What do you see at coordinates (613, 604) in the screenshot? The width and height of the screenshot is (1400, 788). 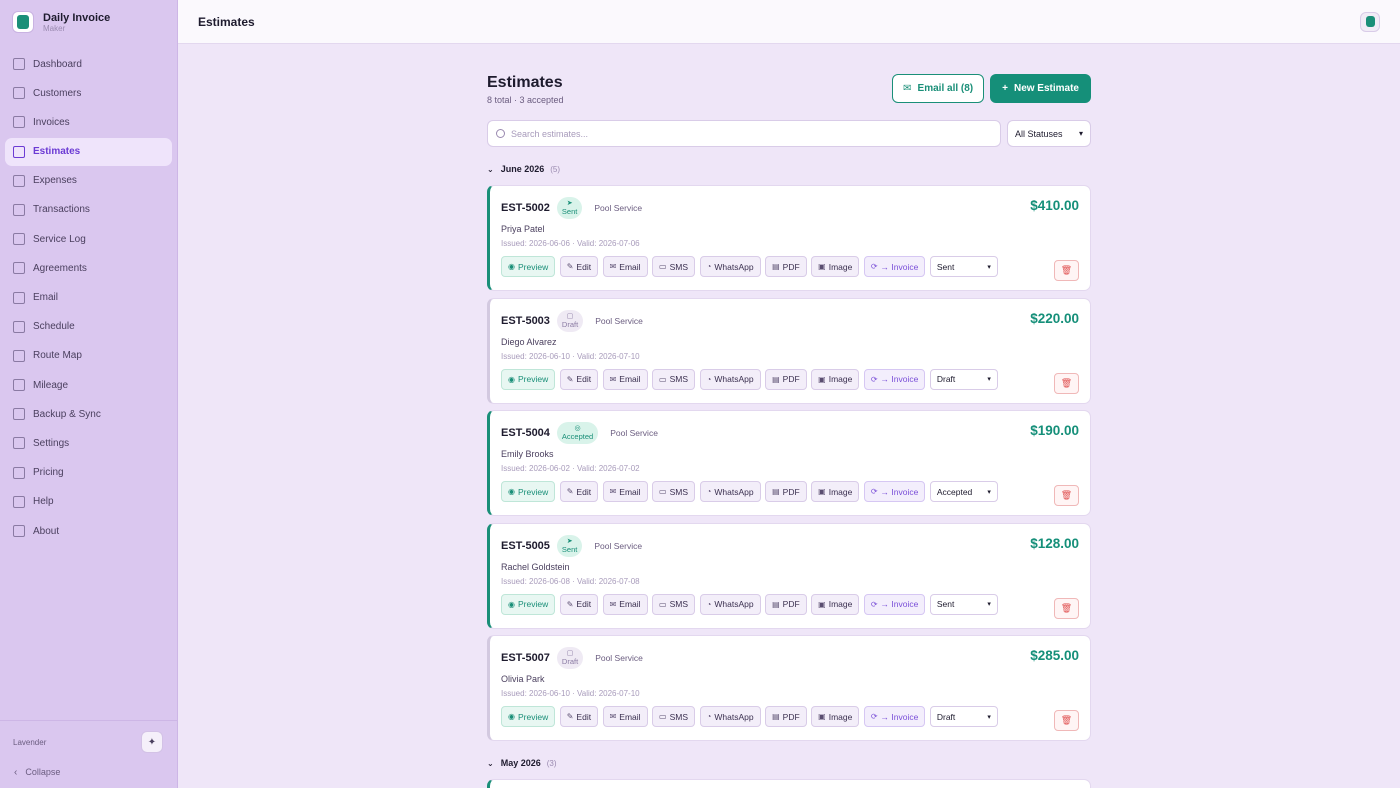 I see `mail-icon: ✉` at bounding box center [613, 604].